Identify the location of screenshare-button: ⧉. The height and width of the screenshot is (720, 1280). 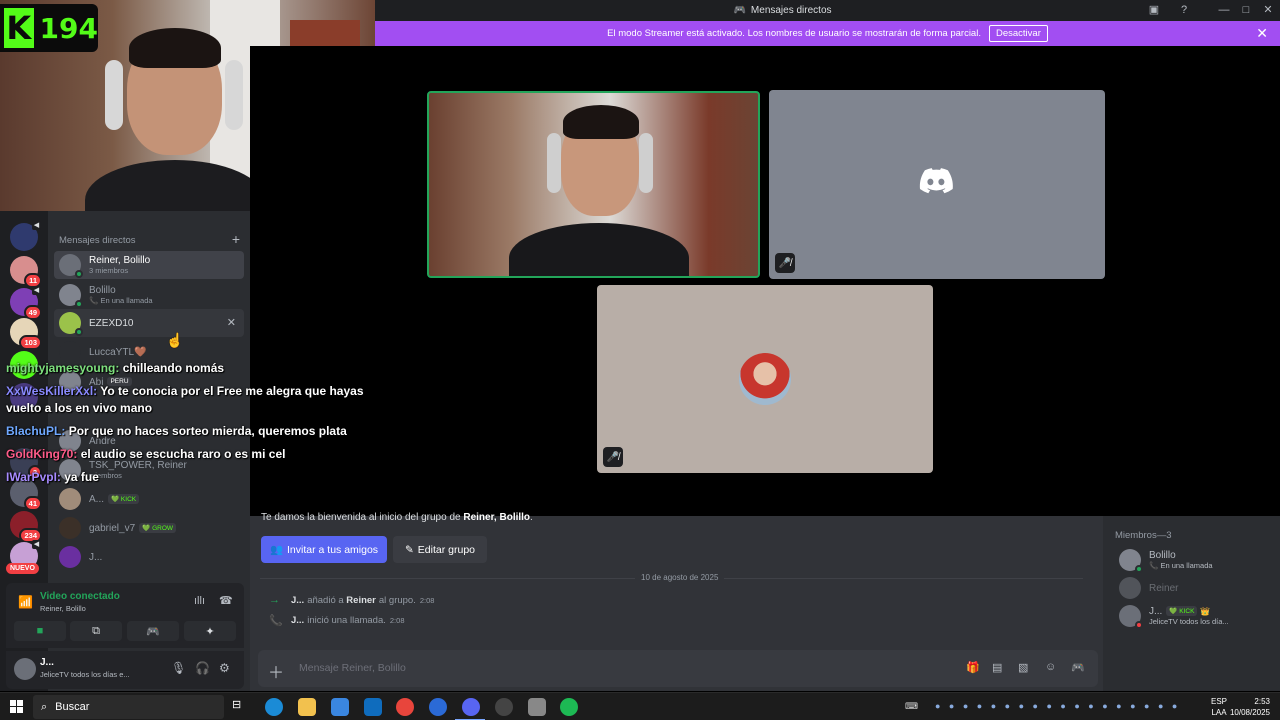
(96, 631).